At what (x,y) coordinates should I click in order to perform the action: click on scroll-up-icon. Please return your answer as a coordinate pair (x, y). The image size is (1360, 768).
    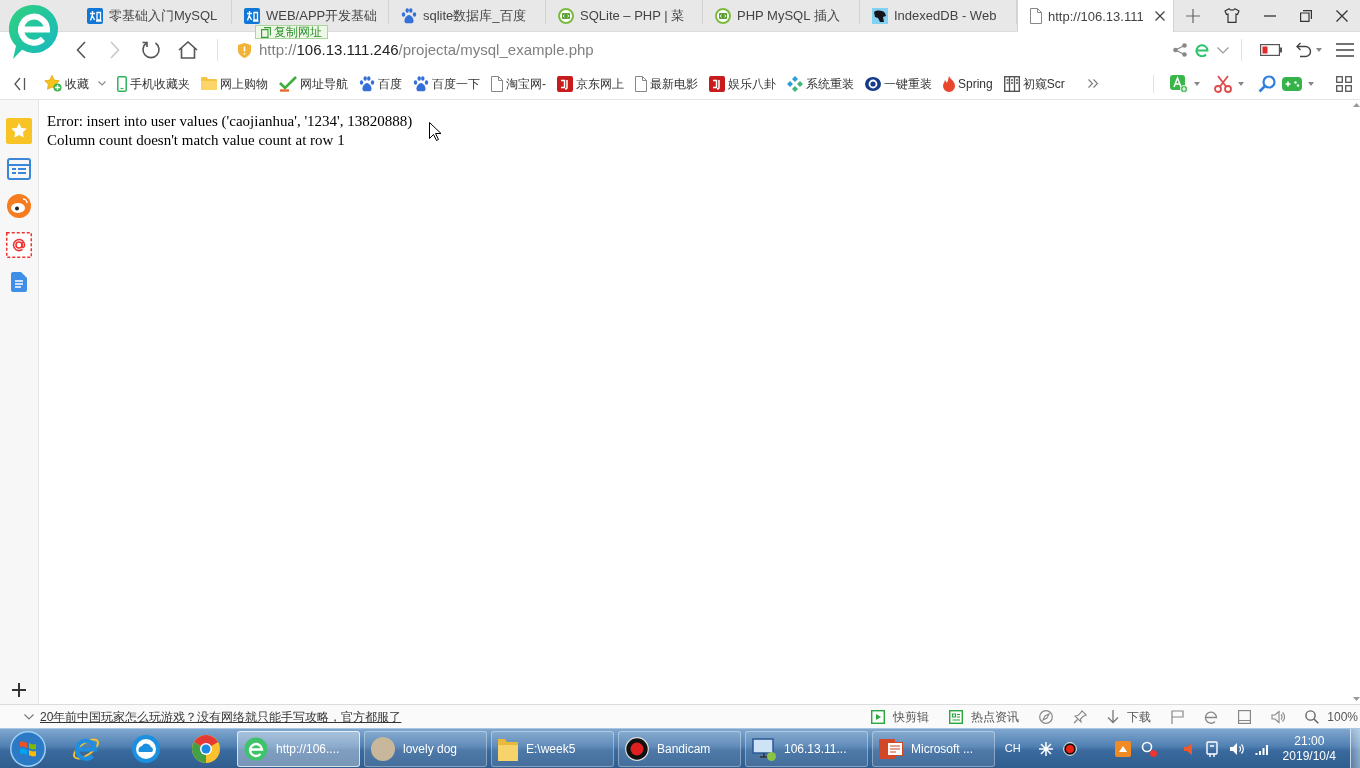
    Looking at the image, I should click on (1356, 105).